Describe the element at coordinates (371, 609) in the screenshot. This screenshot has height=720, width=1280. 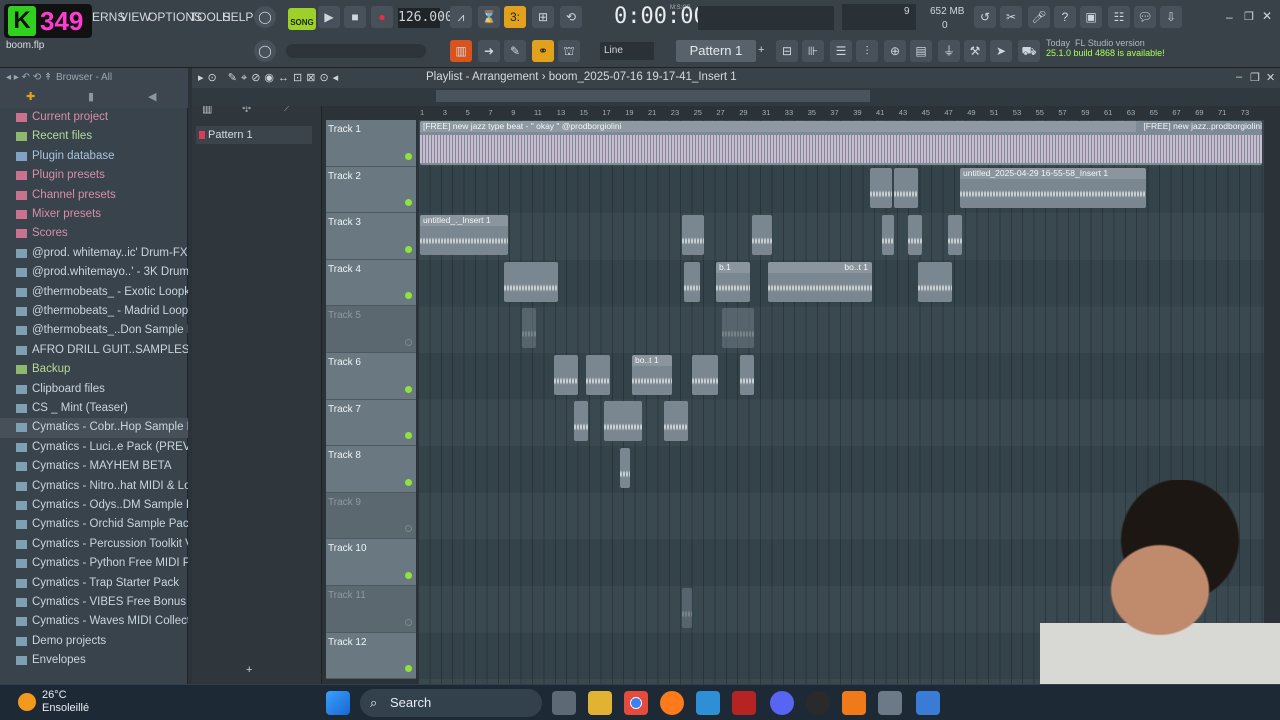
I see `track-header: Track 11` at that location.